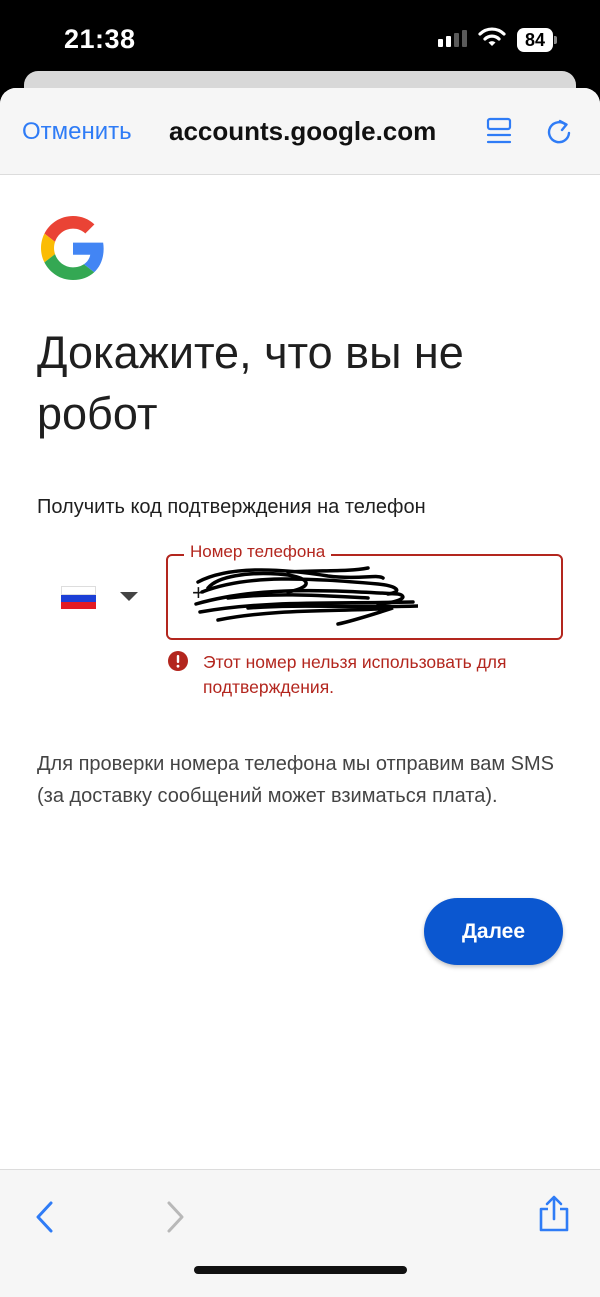 This screenshot has width=600, height=1297. Describe the element at coordinates (452, 38) in the screenshot. I see `cellular-signal-icon` at that location.